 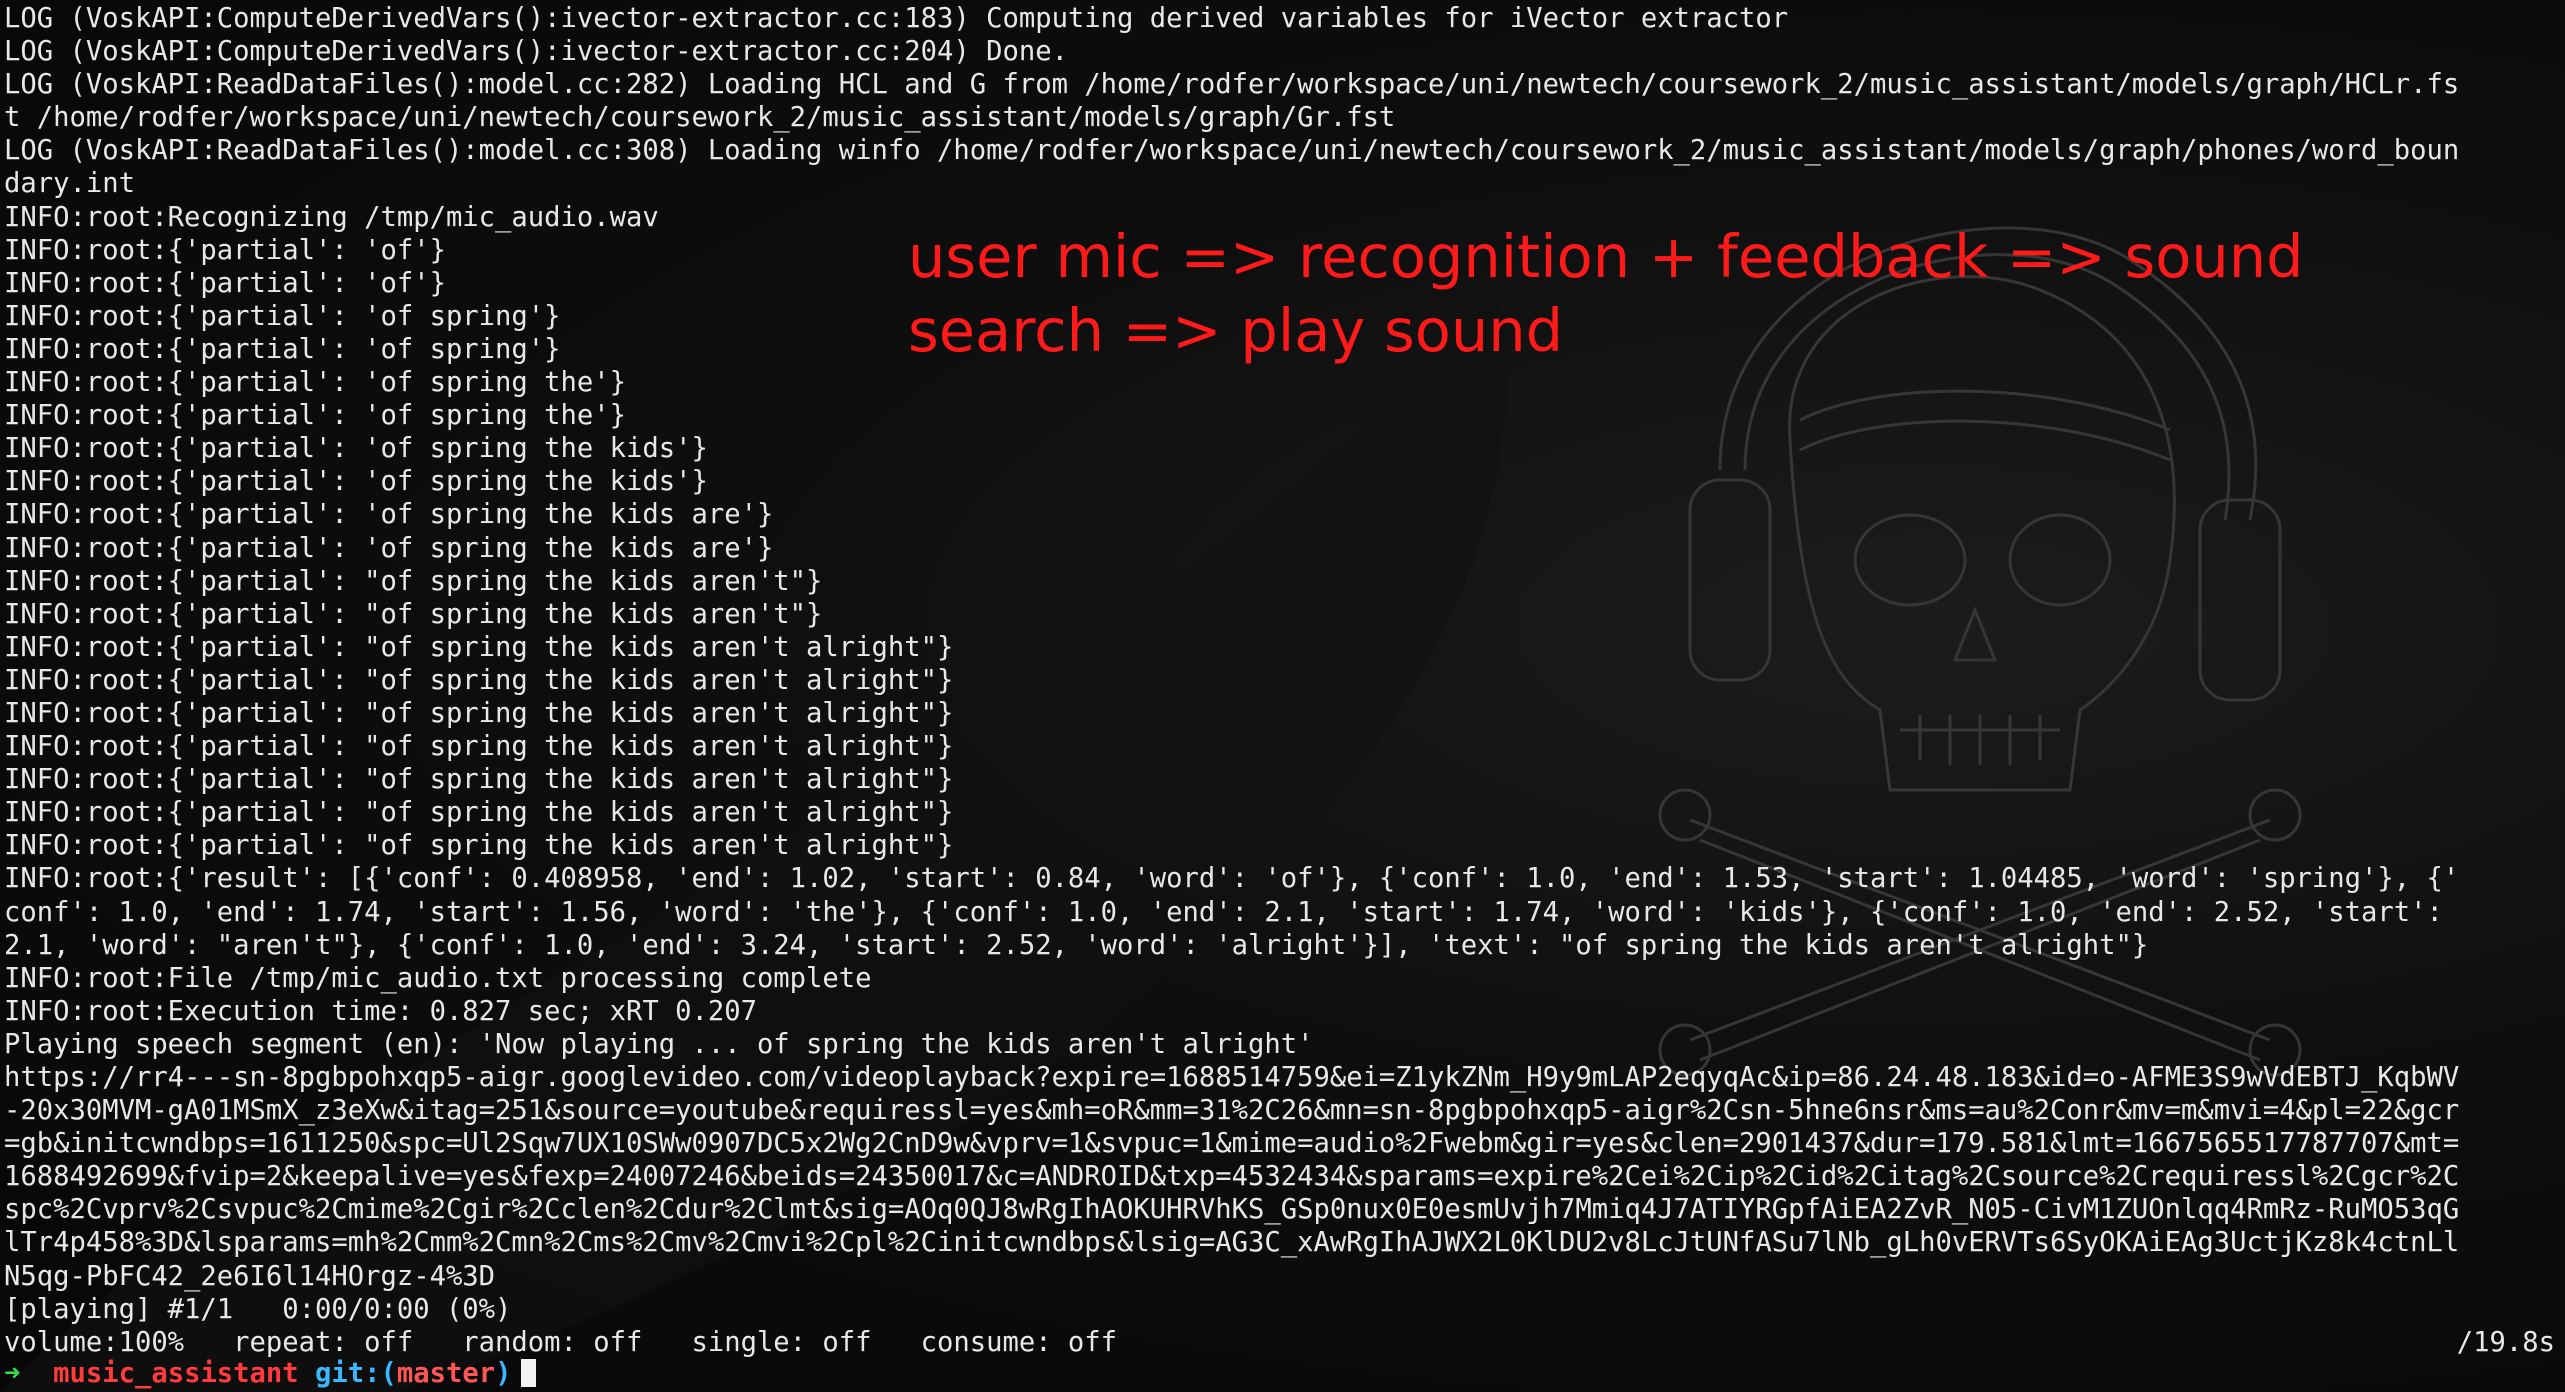 I want to click on prompt-paren-close: ), so click(x=503, y=1373).